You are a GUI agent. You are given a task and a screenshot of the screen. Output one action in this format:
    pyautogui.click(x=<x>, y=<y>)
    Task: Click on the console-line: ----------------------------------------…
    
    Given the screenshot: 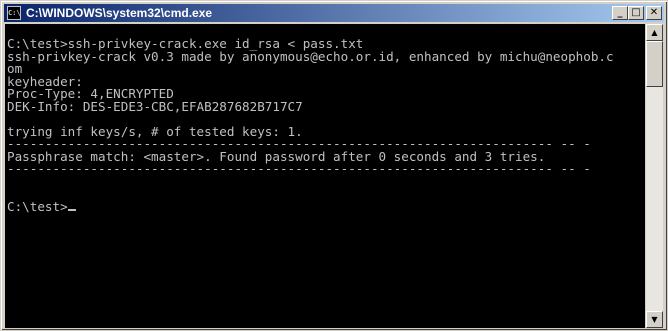 What is the action you would take?
    pyautogui.click(x=299, y=168)
    